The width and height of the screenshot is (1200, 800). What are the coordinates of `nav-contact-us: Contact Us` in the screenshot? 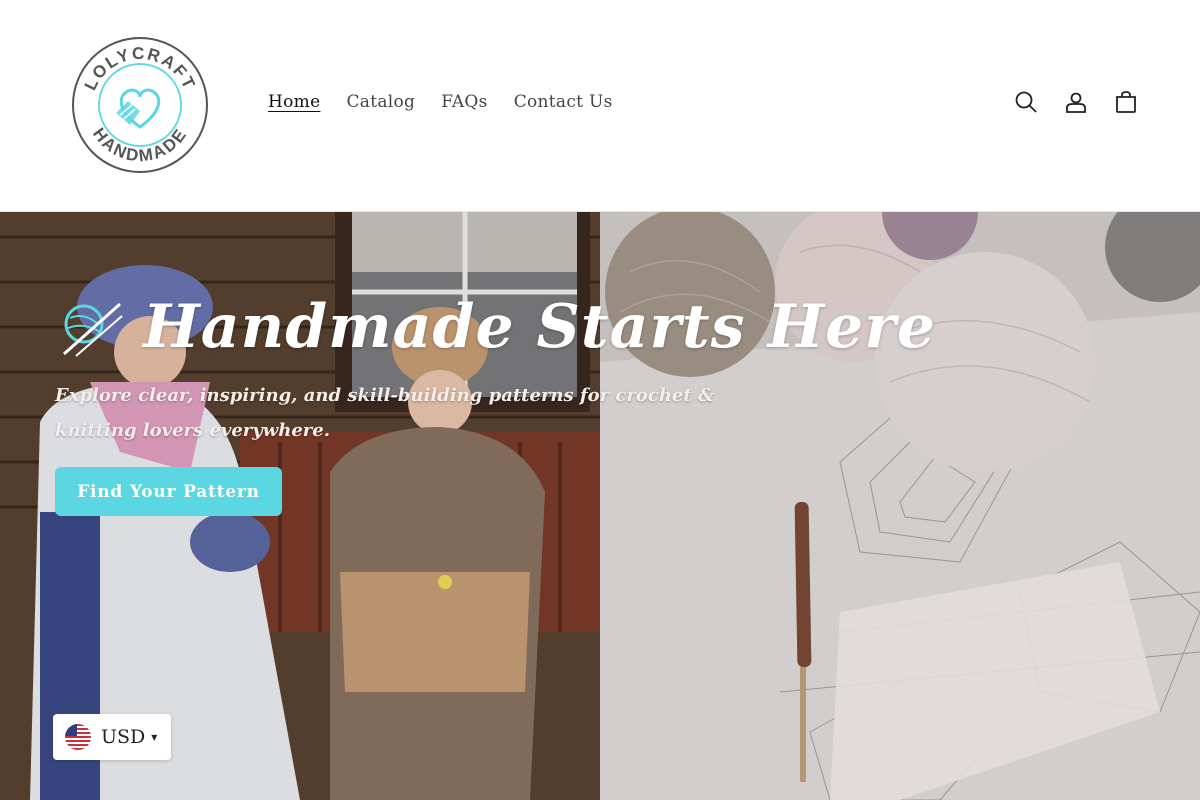 It's located at (563, 102).